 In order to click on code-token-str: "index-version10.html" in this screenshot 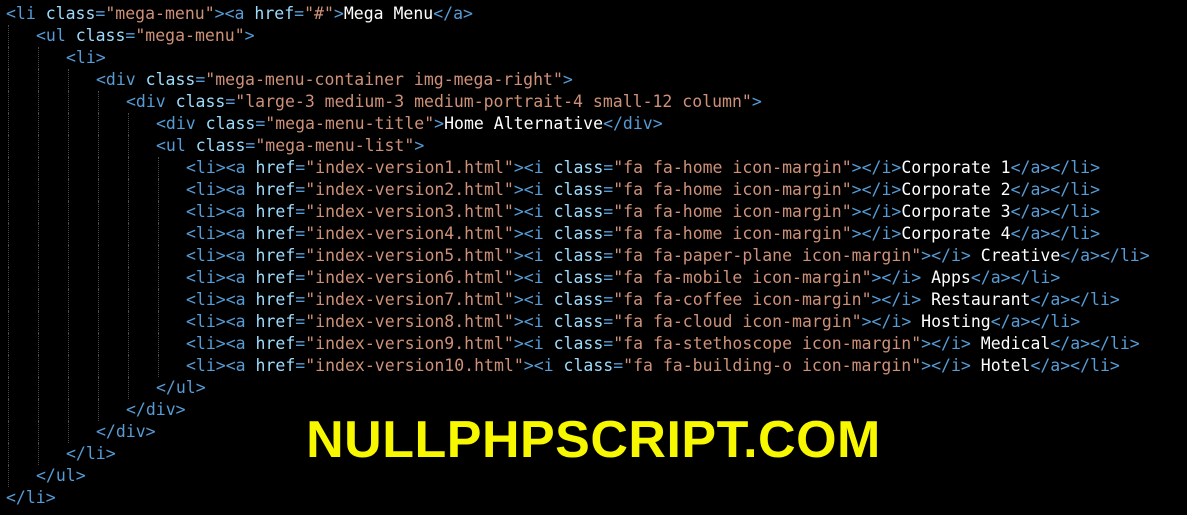, I will do `click(414, 365)`.